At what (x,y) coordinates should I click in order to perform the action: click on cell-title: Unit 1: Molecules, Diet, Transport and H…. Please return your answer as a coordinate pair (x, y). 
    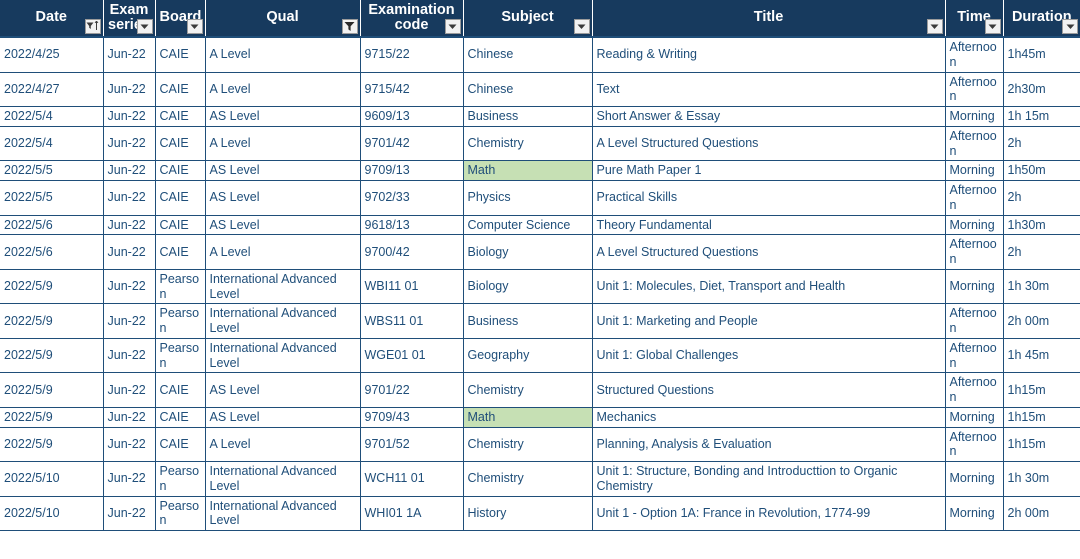
    Looking at the image, I should click on (769, 287).